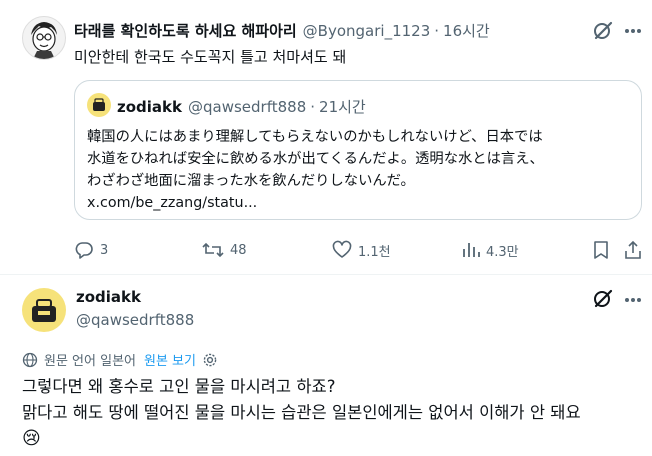 Image resolution: width=652 pixels, height=456 pixels. Describe the element at coordinates (84, 250) in the screenshot. I see `reply-icon` at that location.